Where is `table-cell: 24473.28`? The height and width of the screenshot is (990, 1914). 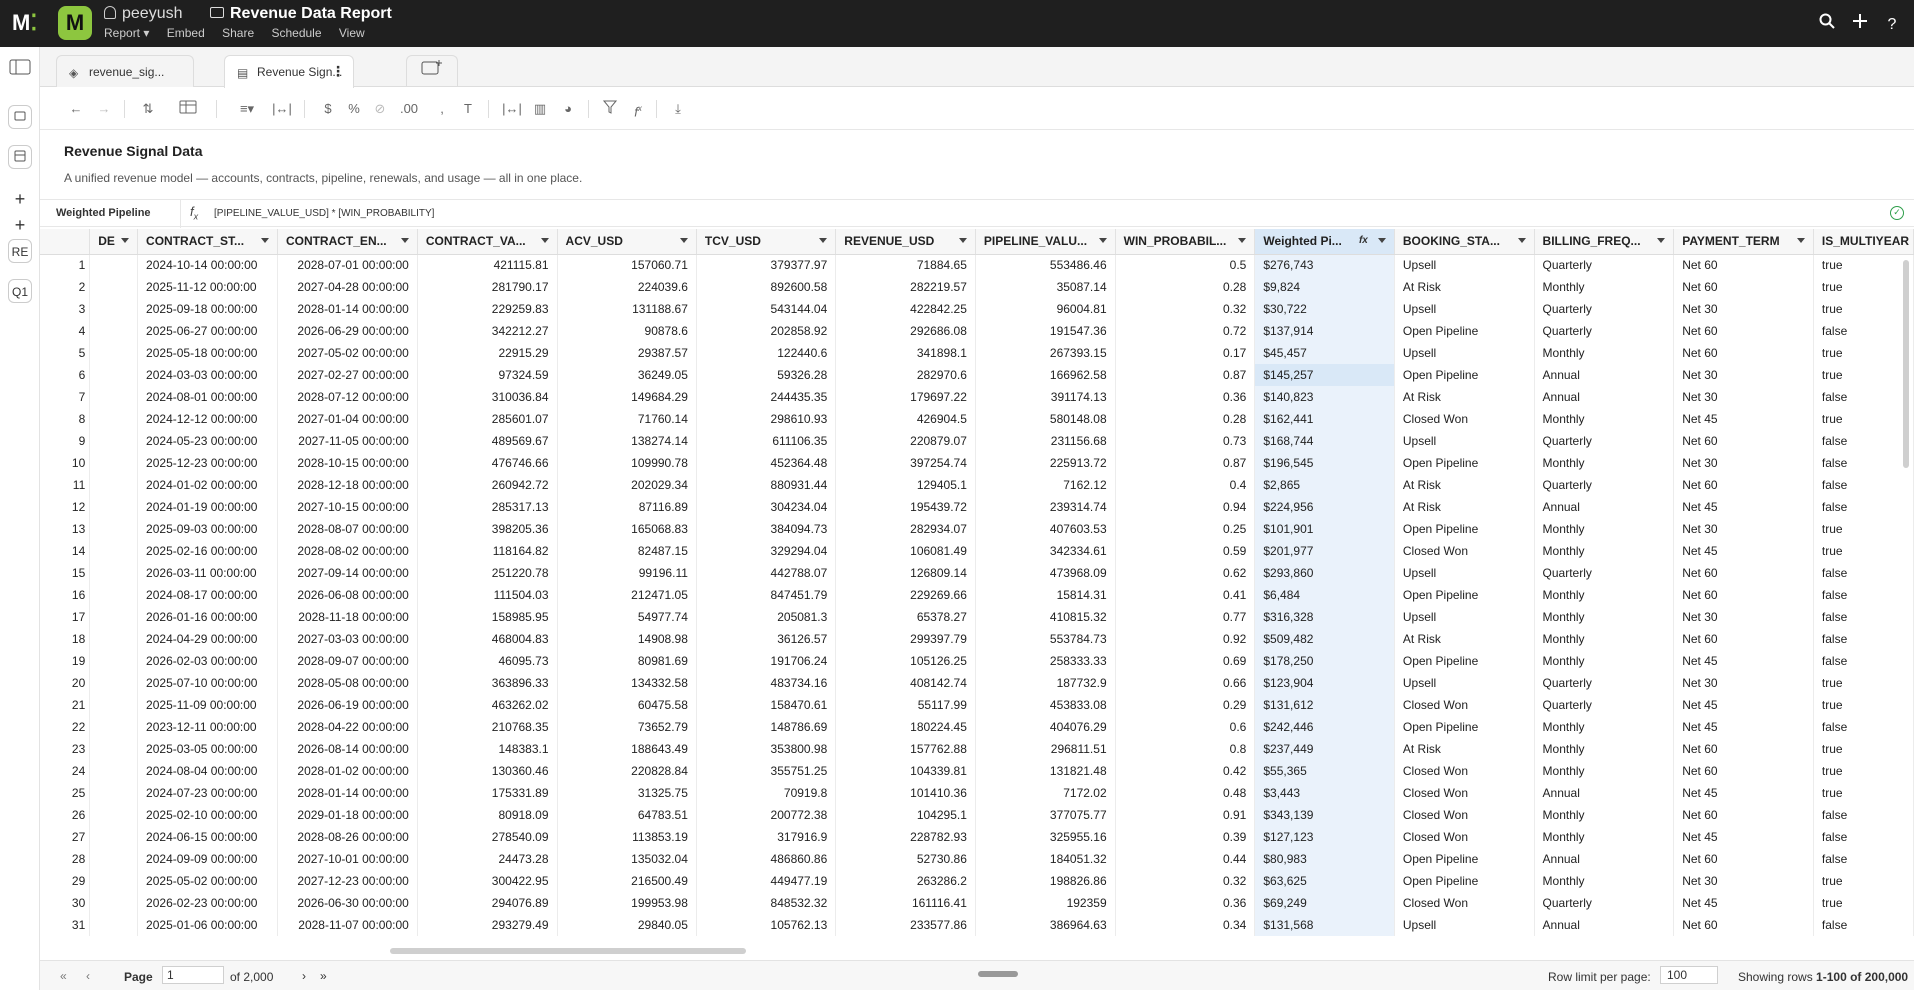 table-cell: 24473.28 is located at coordinates (487, 859).